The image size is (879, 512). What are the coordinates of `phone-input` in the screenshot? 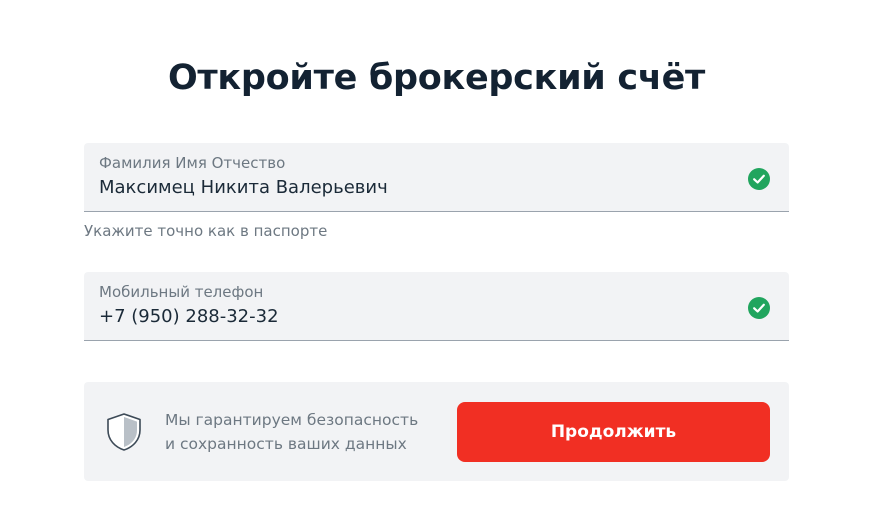 It's located at (409, 316).